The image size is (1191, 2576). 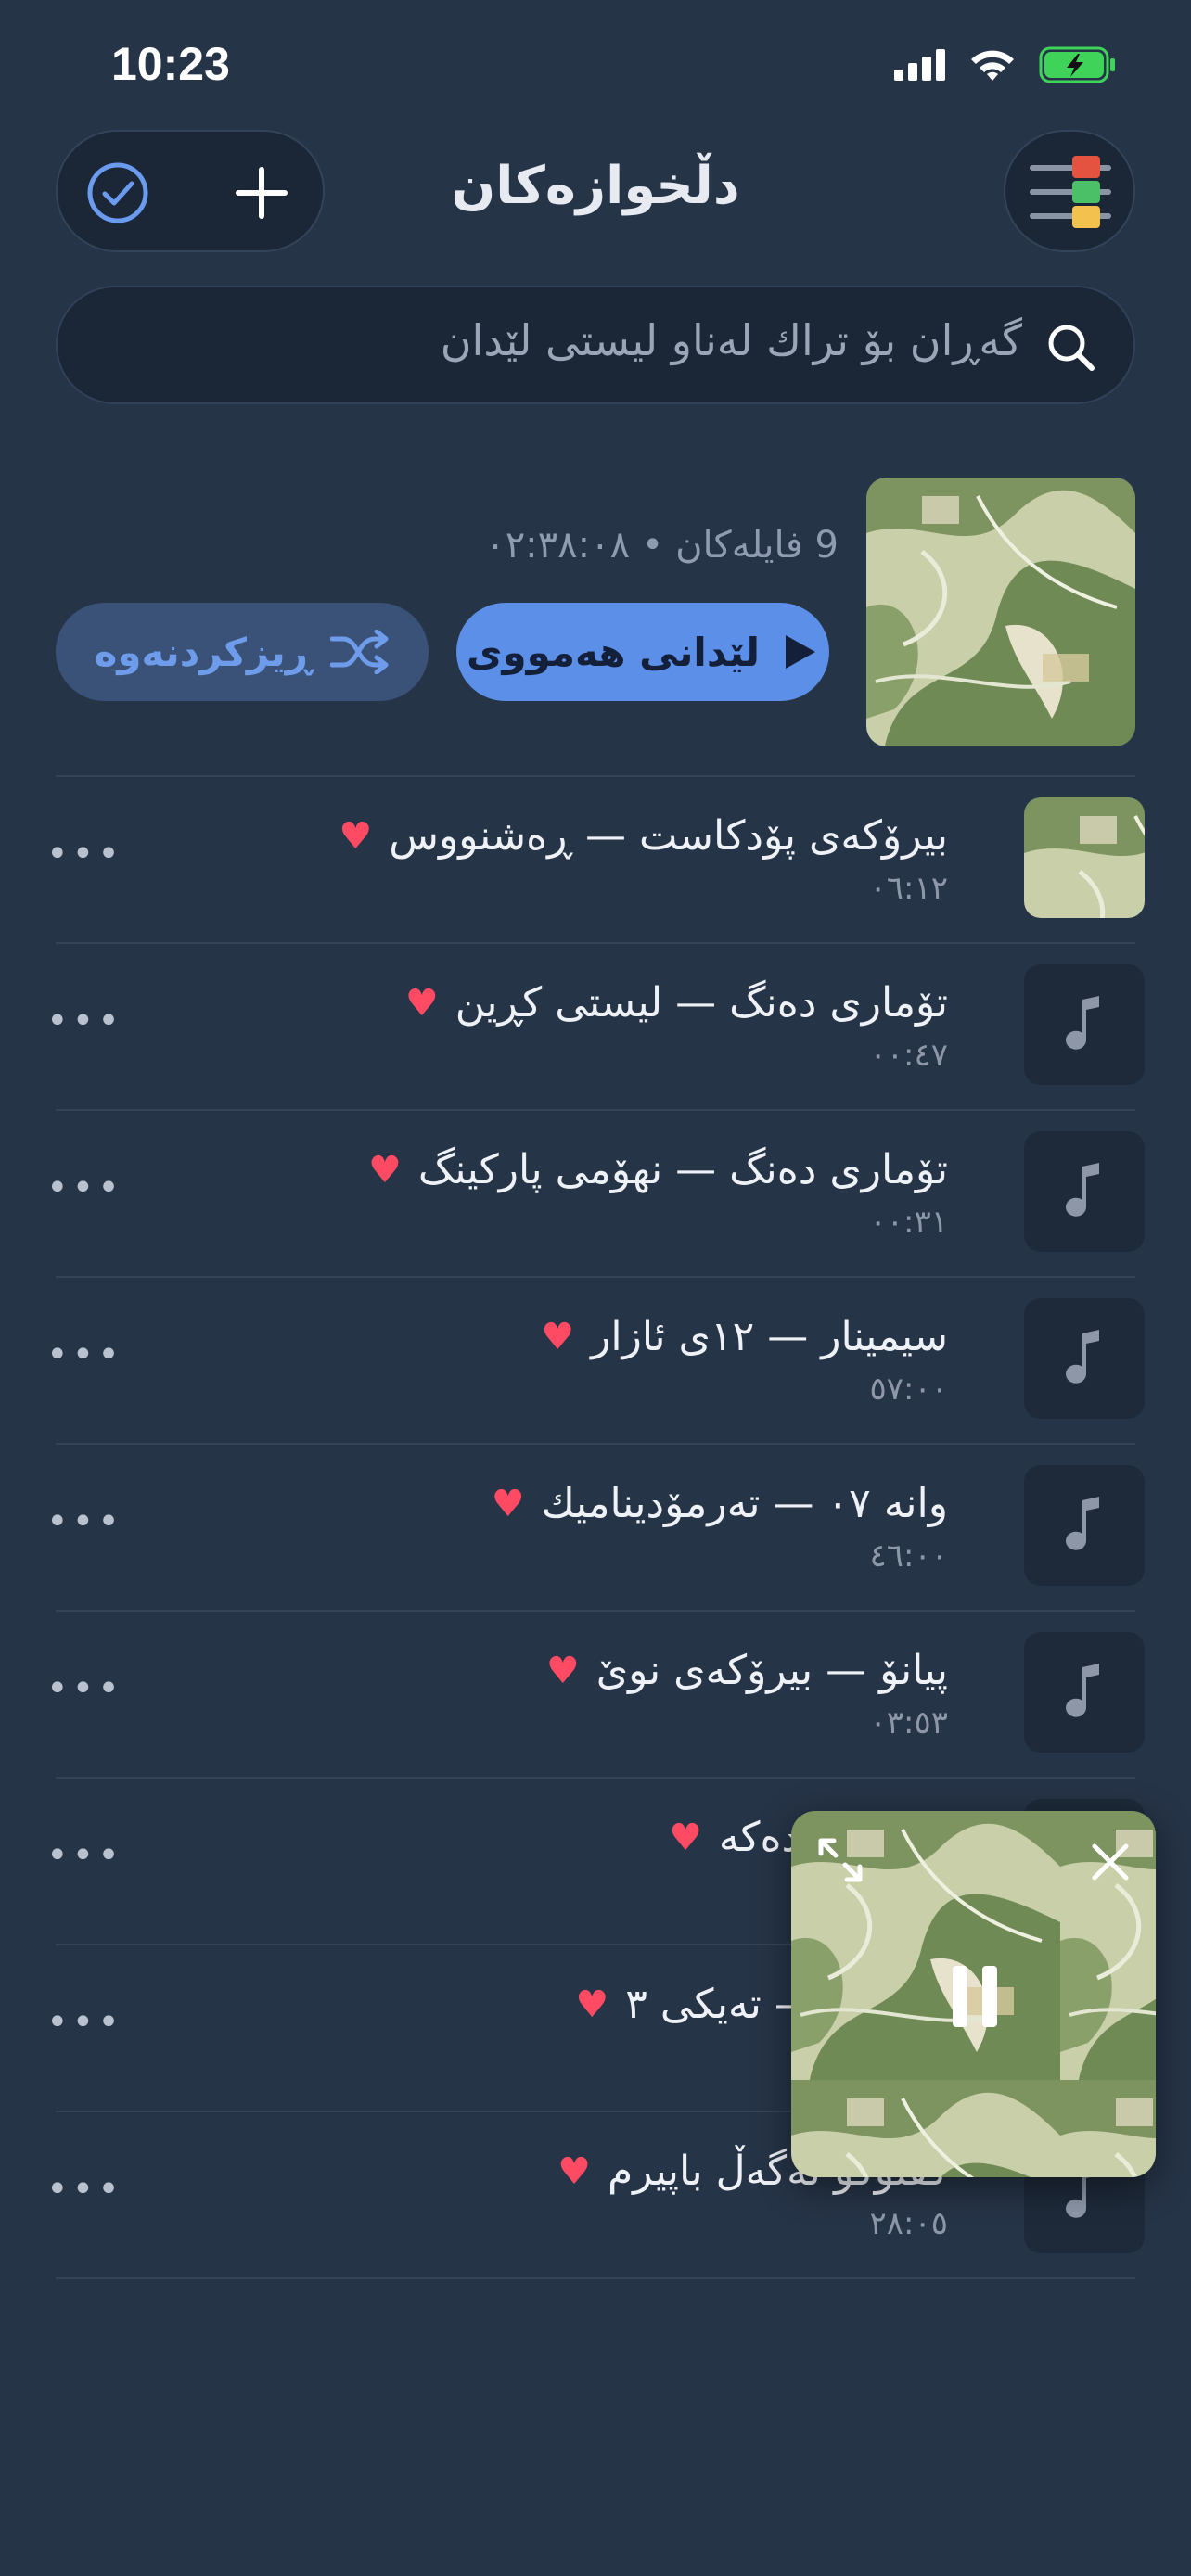 I want to click on track-title-line: تۆماری دەنگ — نهۆمی پارکینگ ♥, so click(x=658, y=1170).